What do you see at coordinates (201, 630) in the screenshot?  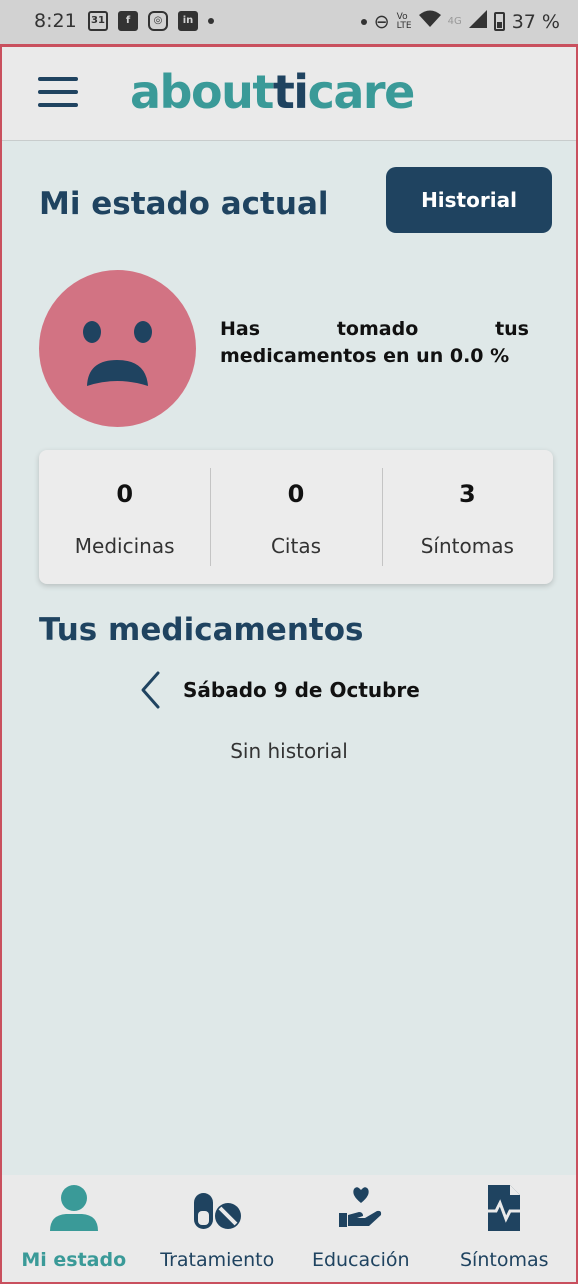 I see `medications-title: Tus medicamentos` at bounding box center [201, 630].